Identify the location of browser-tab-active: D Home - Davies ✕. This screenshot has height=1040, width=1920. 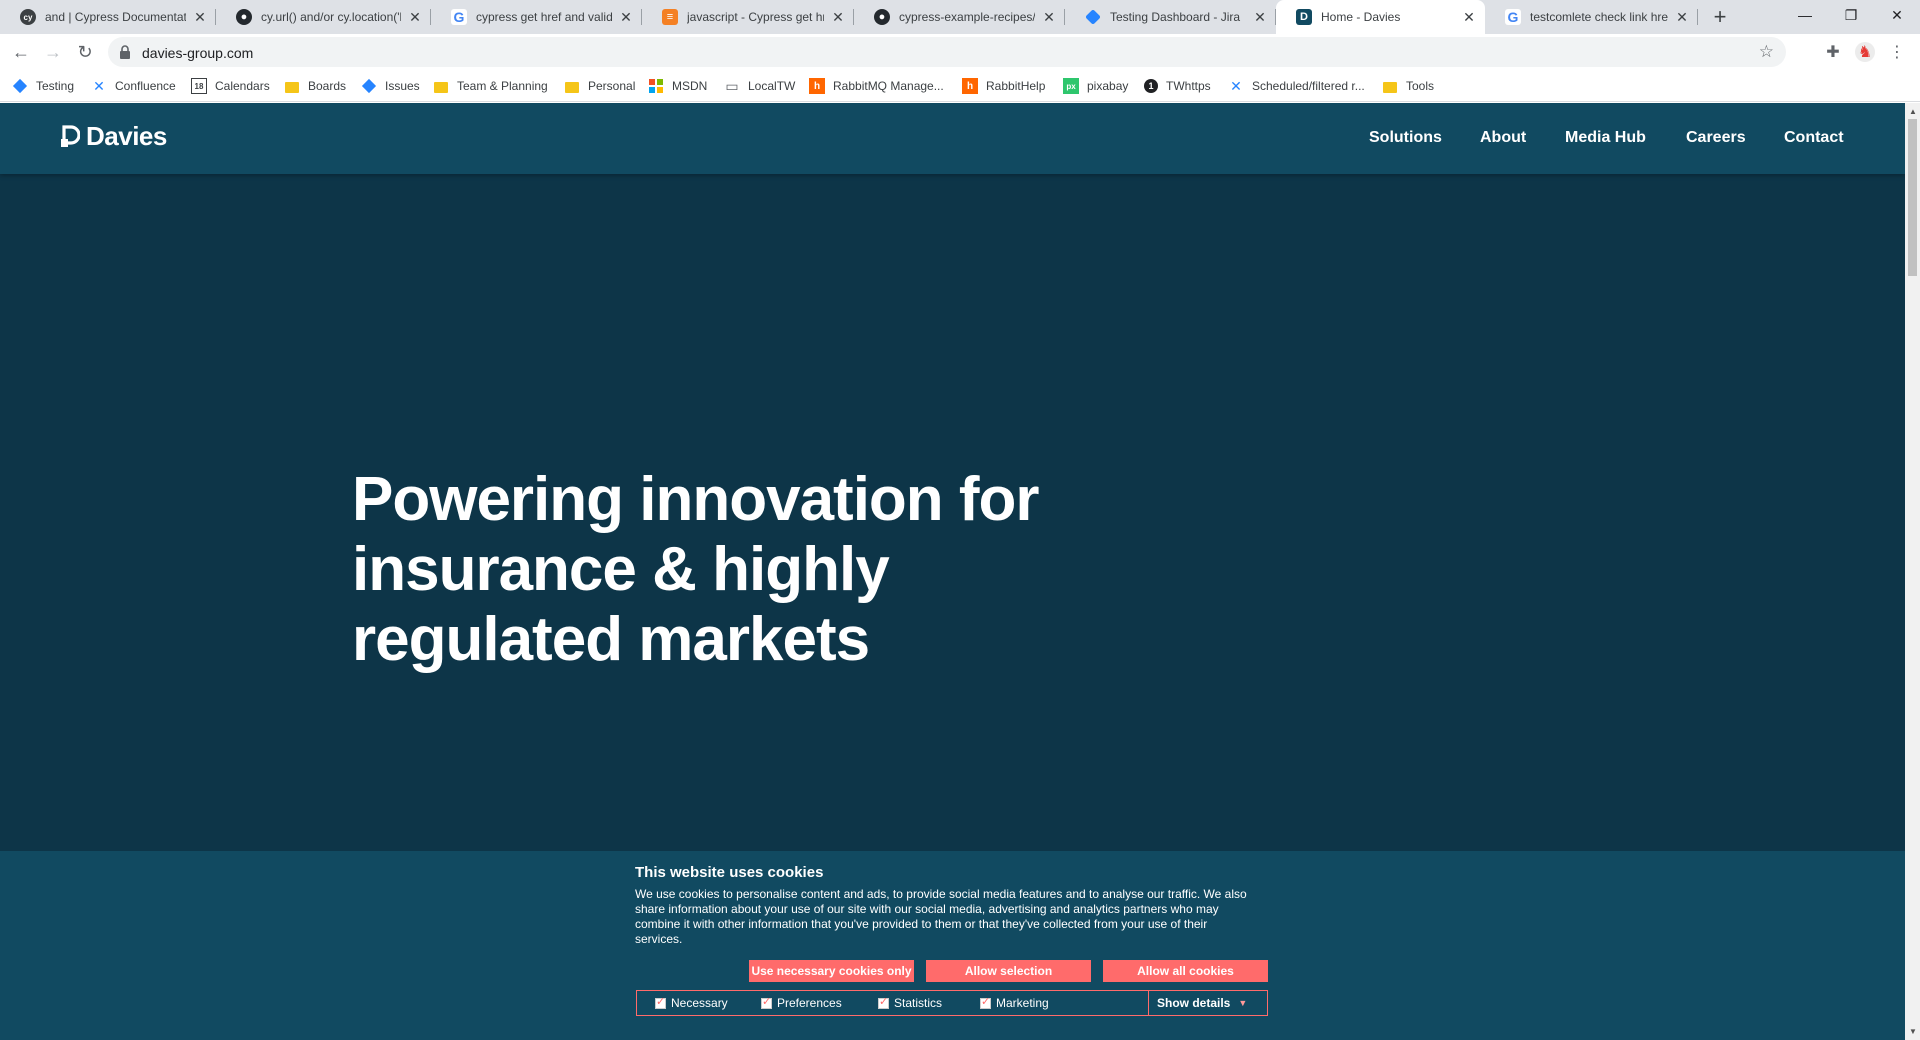
(1380, 17).